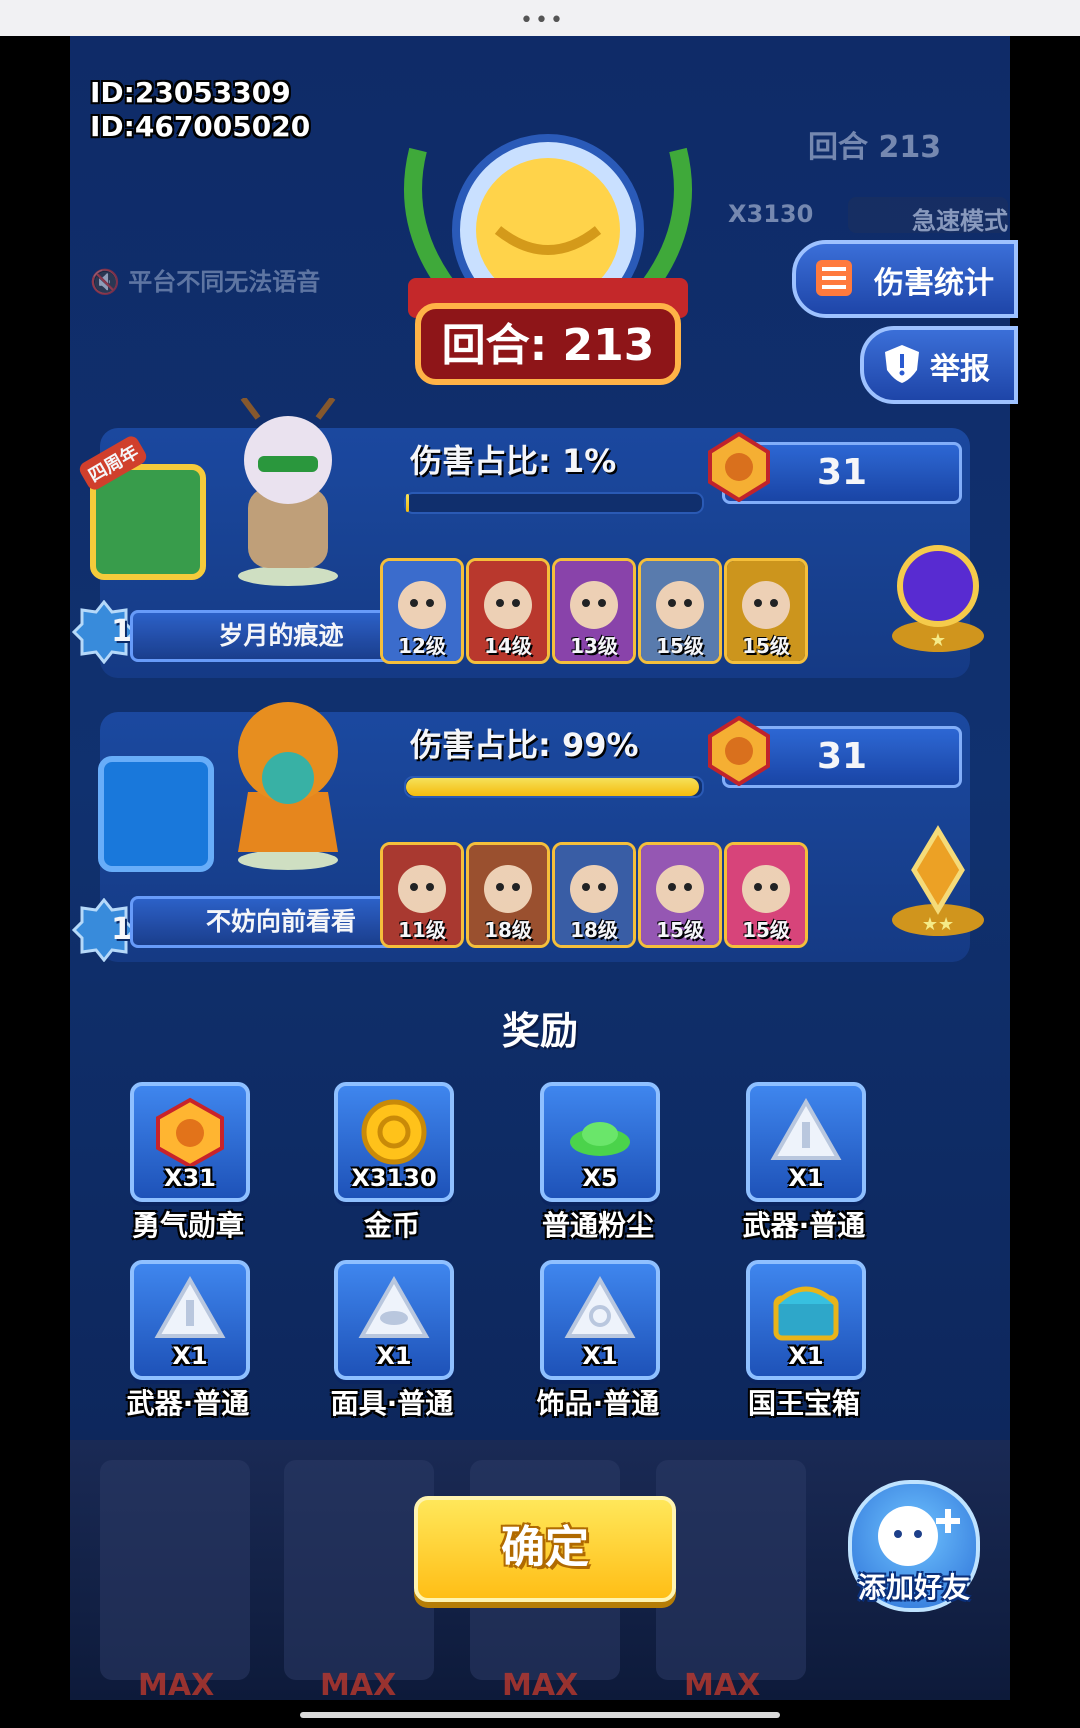 The image size is (1080, 1728). Describe the element at coordinates (508, 646) in the screenshot. I see `hero-level: 14级` at that location.